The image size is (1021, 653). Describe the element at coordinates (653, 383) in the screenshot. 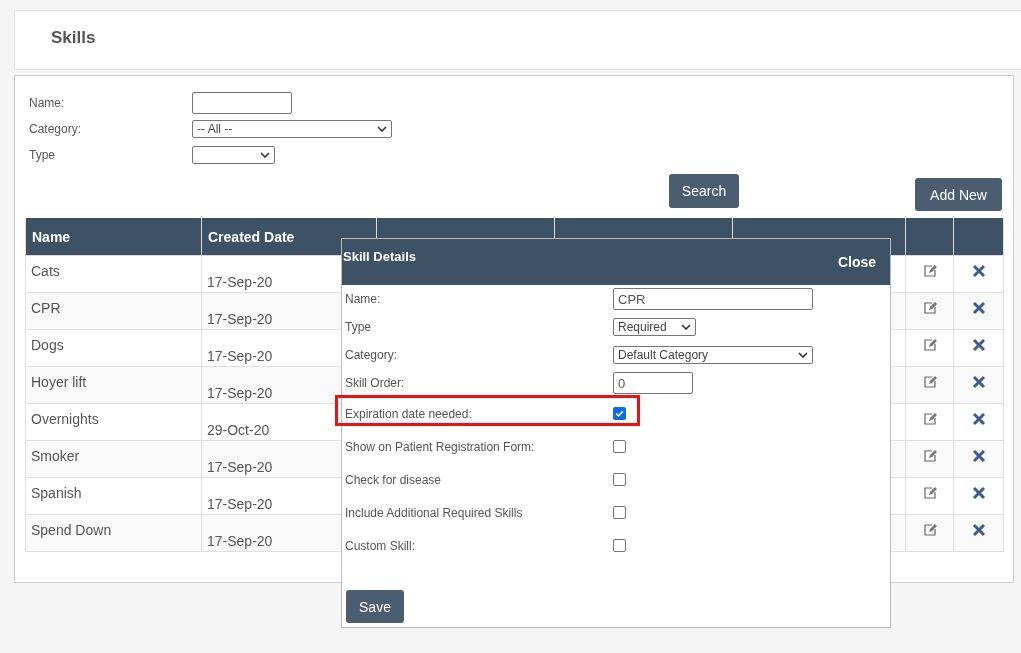

I see `input-field: 0` at that location.